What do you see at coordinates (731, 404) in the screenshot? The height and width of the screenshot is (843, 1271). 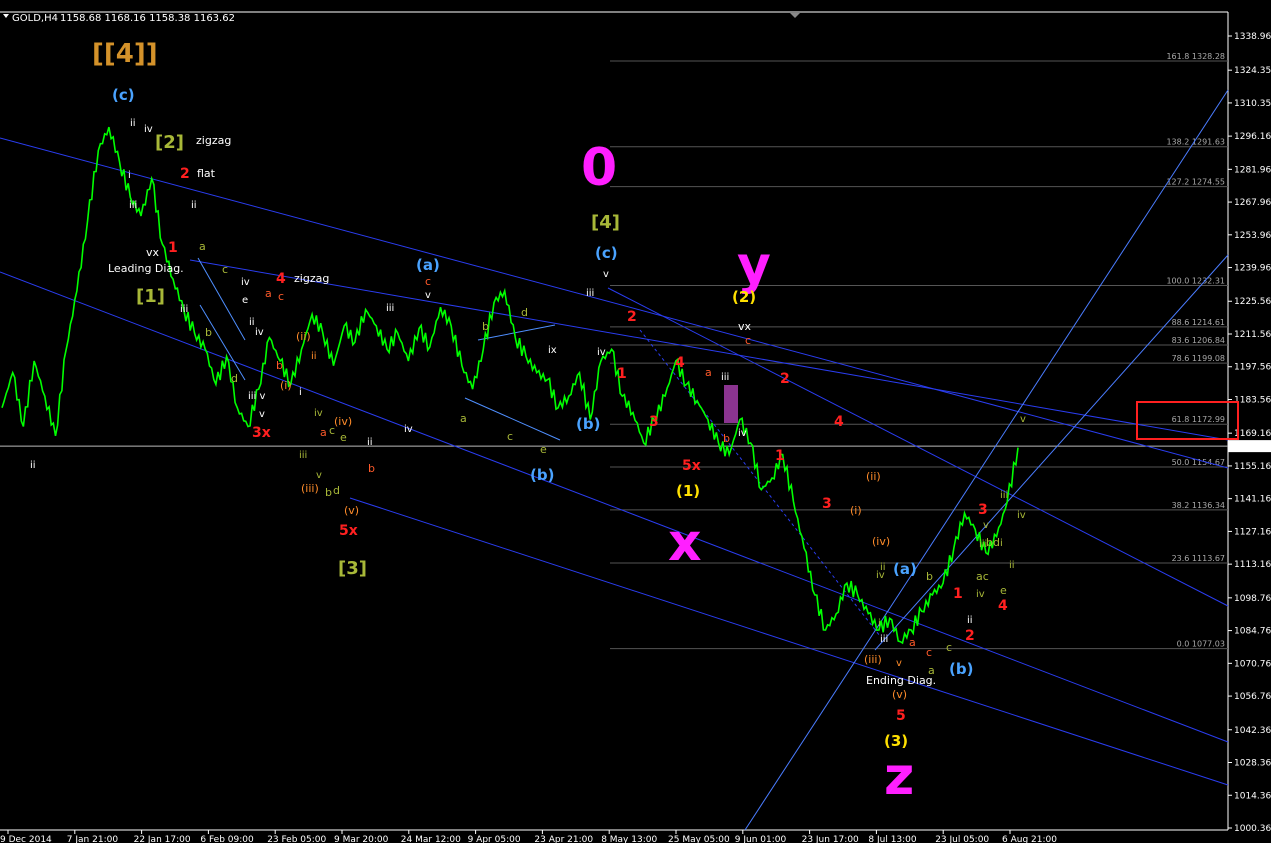 I see `highlight-box` at bounding box center [731, 404].